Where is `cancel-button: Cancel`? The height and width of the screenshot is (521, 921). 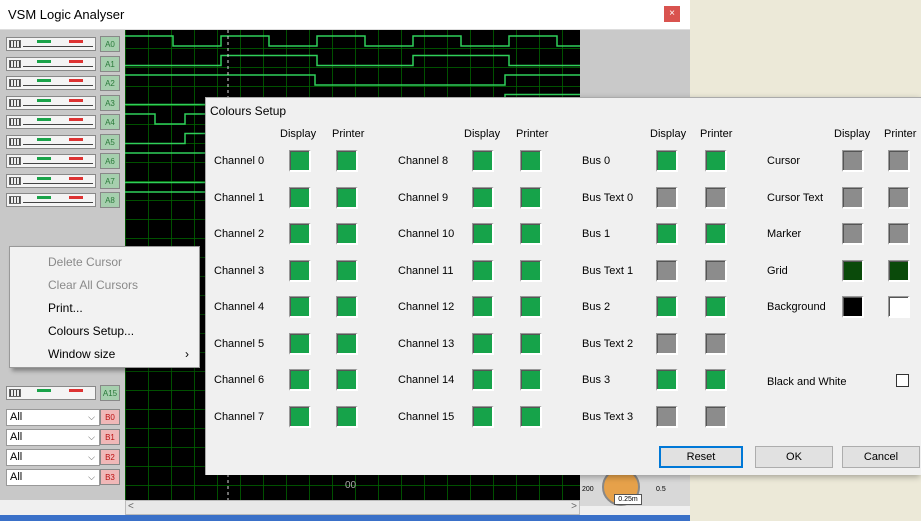 cancel-button: Cancel is located at coordinates (881, 457).